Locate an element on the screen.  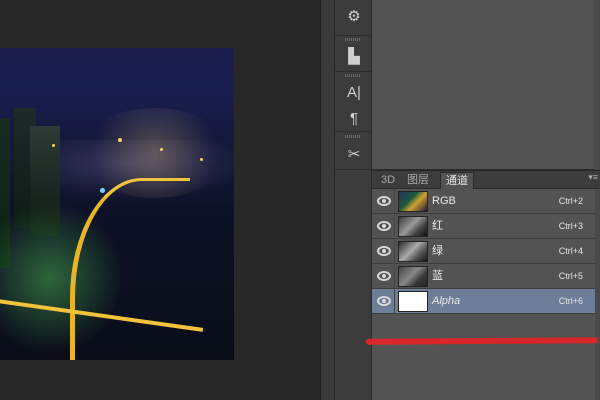
channel-row-green: 绿 Ctrl+4 is located at coordinates (483, 251).